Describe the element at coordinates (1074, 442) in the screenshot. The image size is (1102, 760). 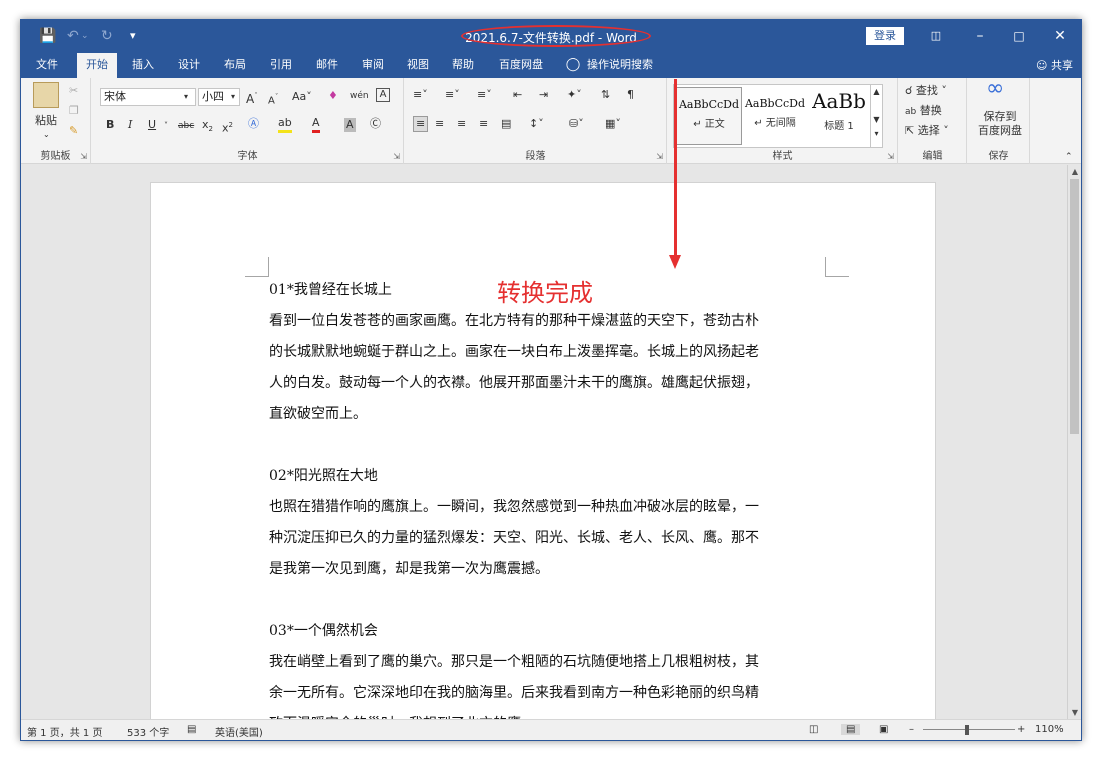
I see `vertical-scrollbar: ▲ ▼` at that location.